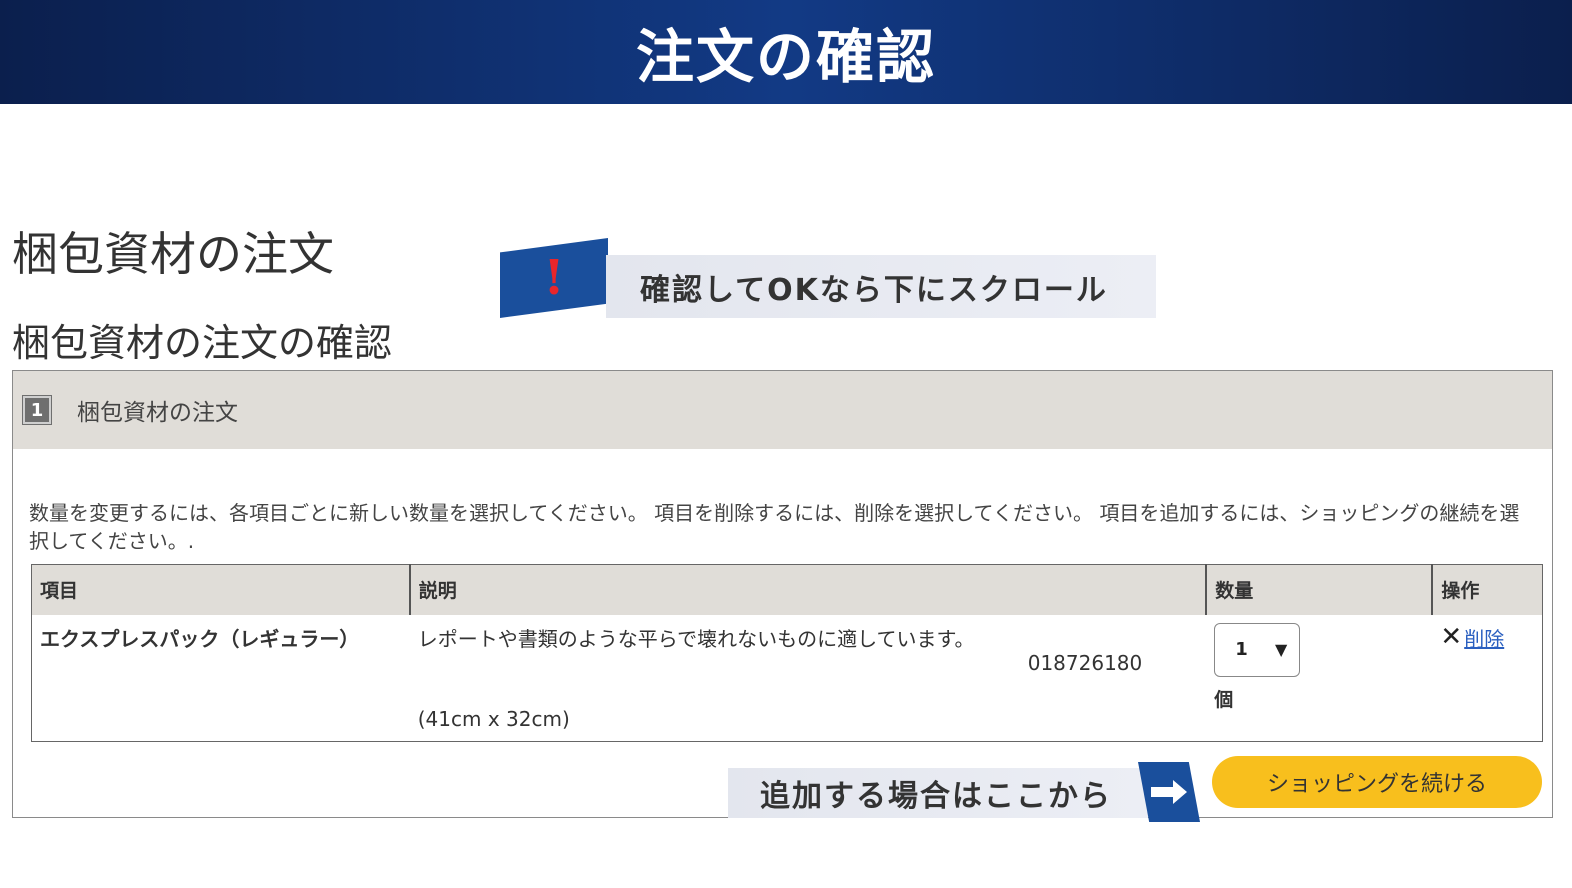 This screenshot has width=1572, height=888. I want to click on column-header-description: 説明, so click(807, 589).